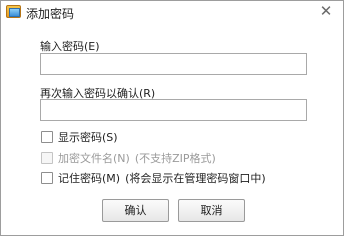  I want to click on remember-password-checkbox, so click(47, 178).